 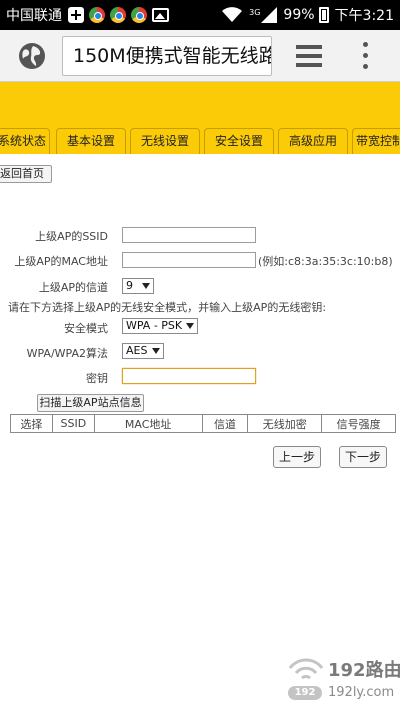 What do you see at coordinates (71, 236) in the screenshot?
I see `ssid-label: 上级AP的SSID` at bounding box center [71, 236].